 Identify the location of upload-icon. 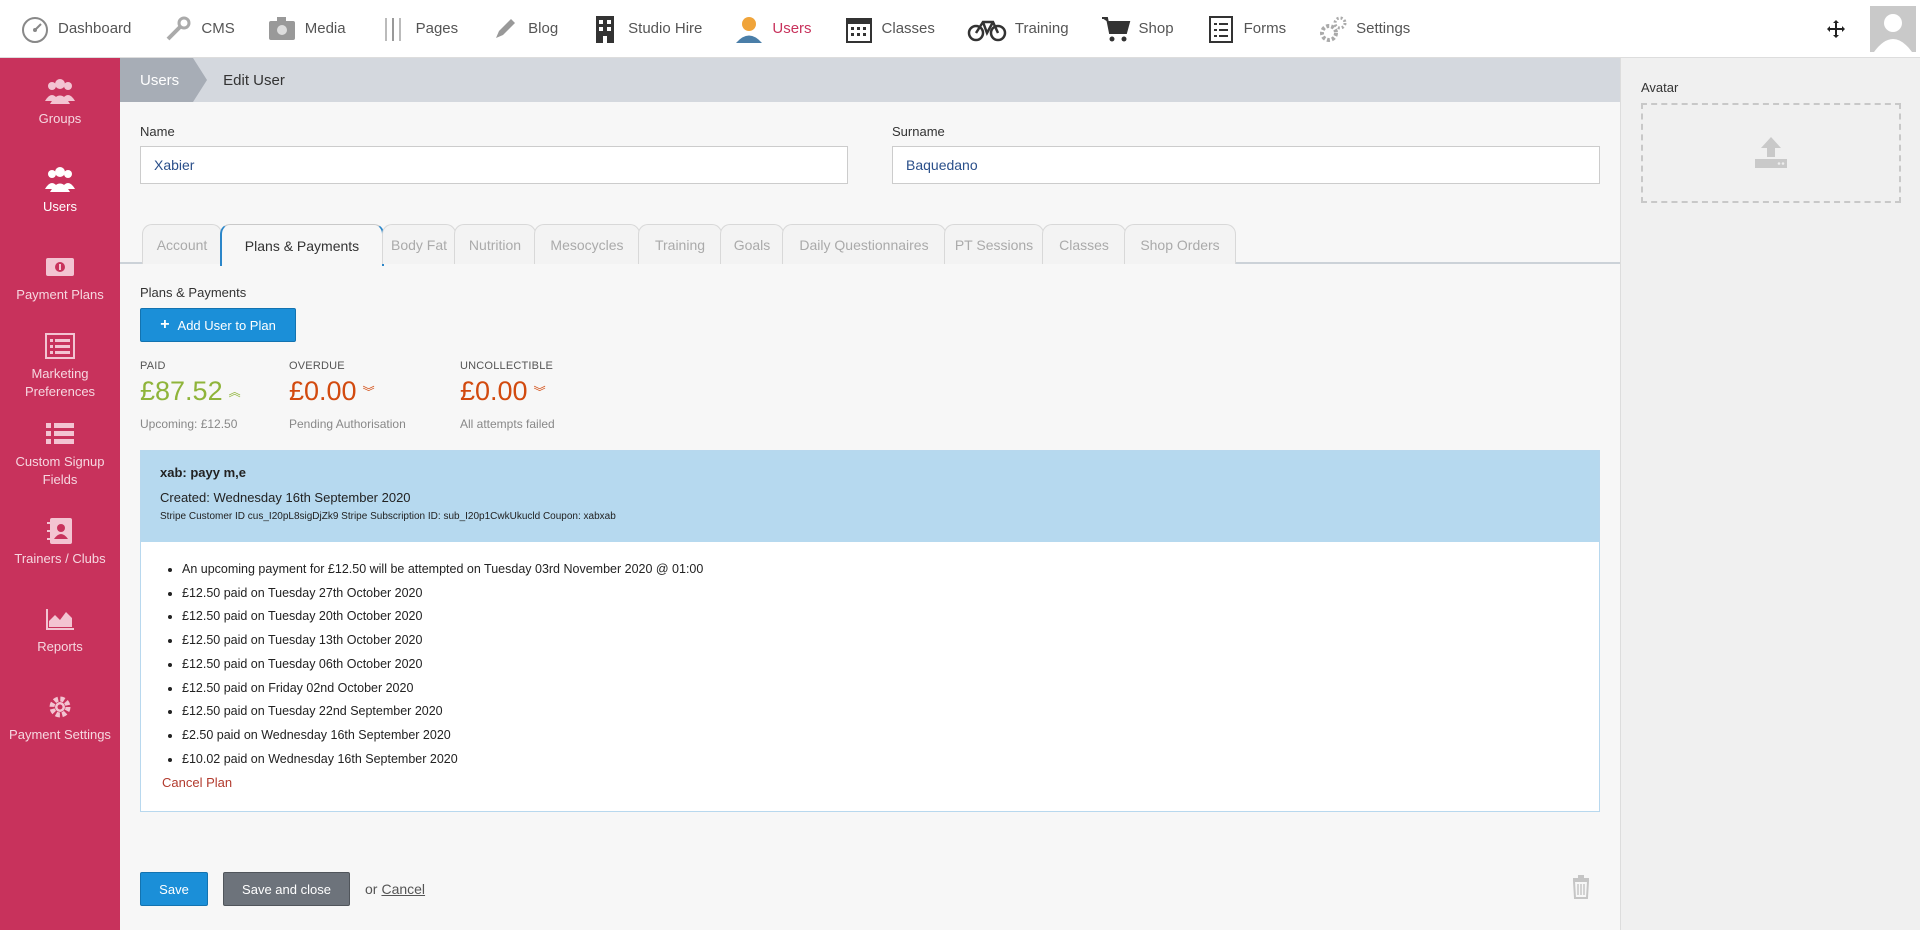
(1771, 153).